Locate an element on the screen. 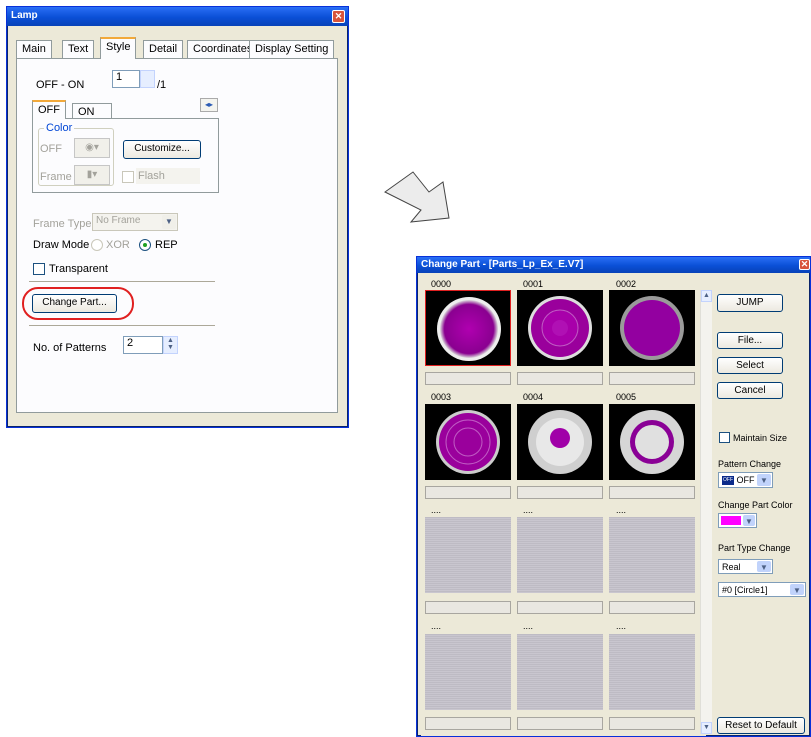 This screenshot has width=811, height=737. transparent-label: Transparent is located at coordinates (78, 269).